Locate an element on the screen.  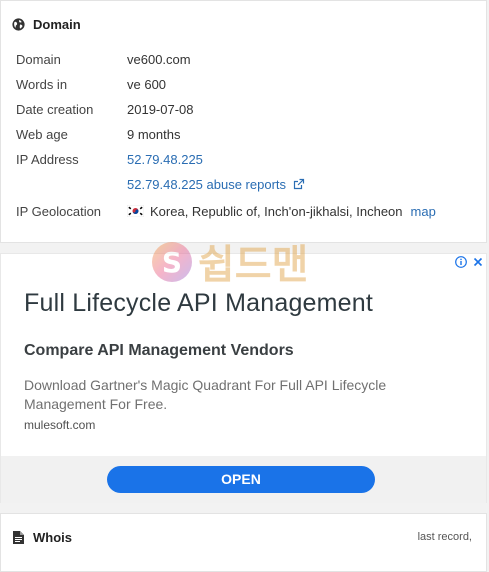
domain-card-header: Domain is located at coordinates (243, 24).